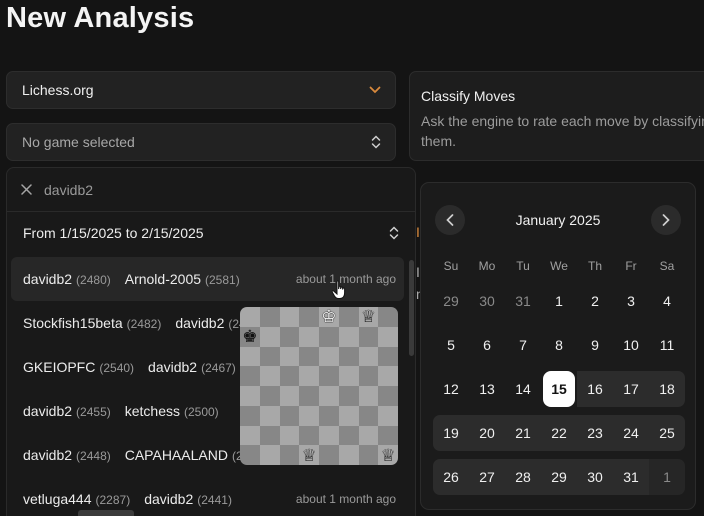 The width and height of the screenshot is (704, 516). I want to click on calendar-day: 2, so click(595, 301).